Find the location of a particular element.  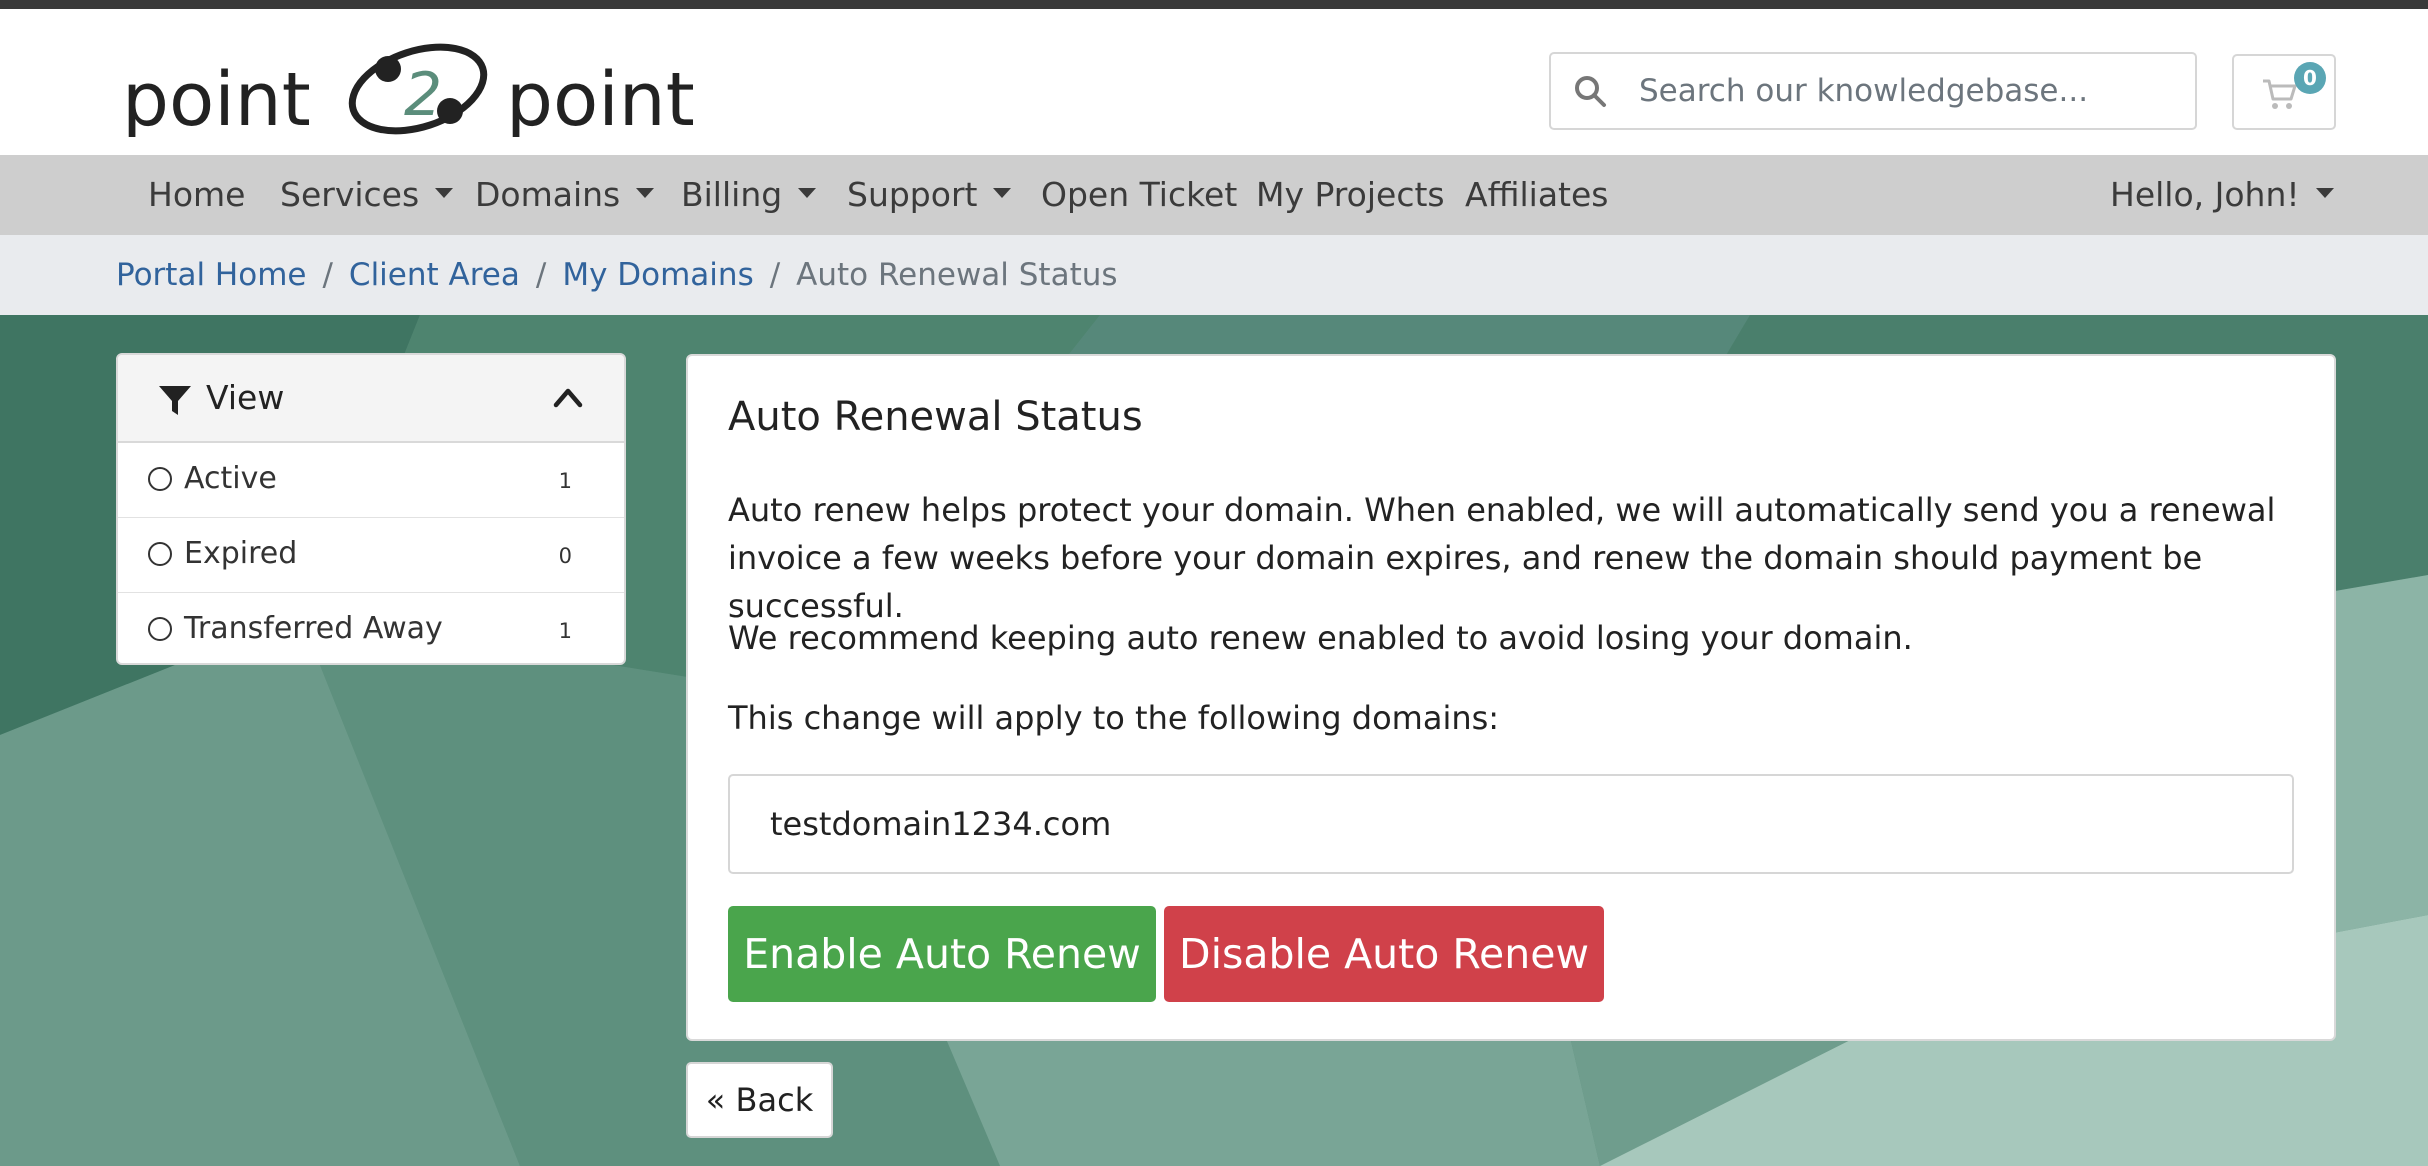

card-title: Auto Renewal Status is located at coordinates (935, 417).